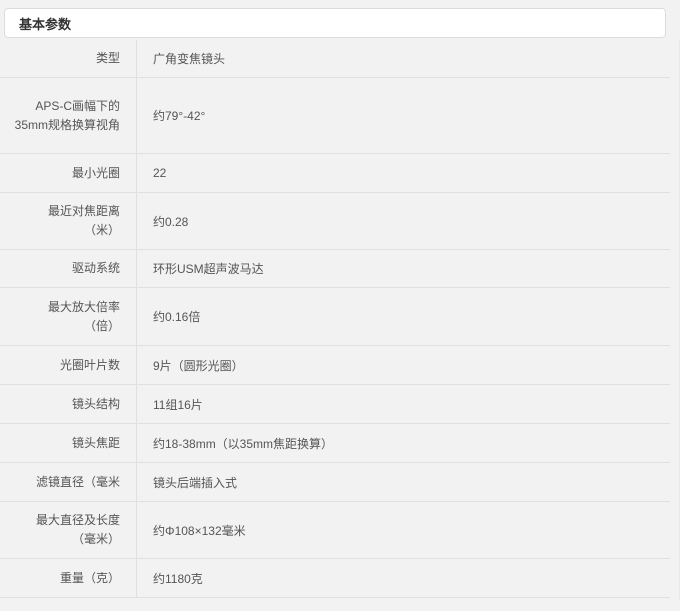  Describe the element at coordinates (335, 530) in the screenshot. I see `spec-row-dimensions: 最大直径及长度（毫米） 约Φ108×132毫米` at that location.